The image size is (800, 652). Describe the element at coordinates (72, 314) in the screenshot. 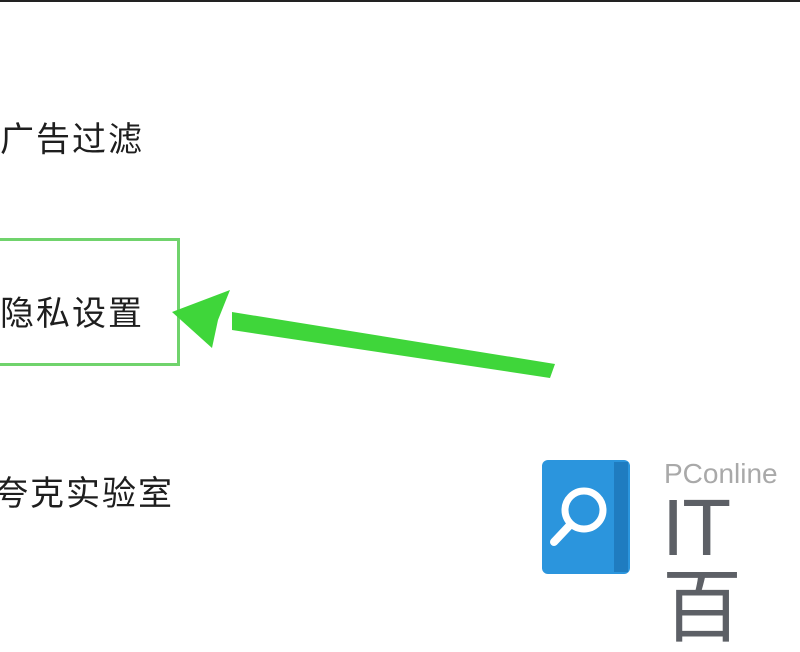

I see `menu-item-label: 隐私设置` at that location.